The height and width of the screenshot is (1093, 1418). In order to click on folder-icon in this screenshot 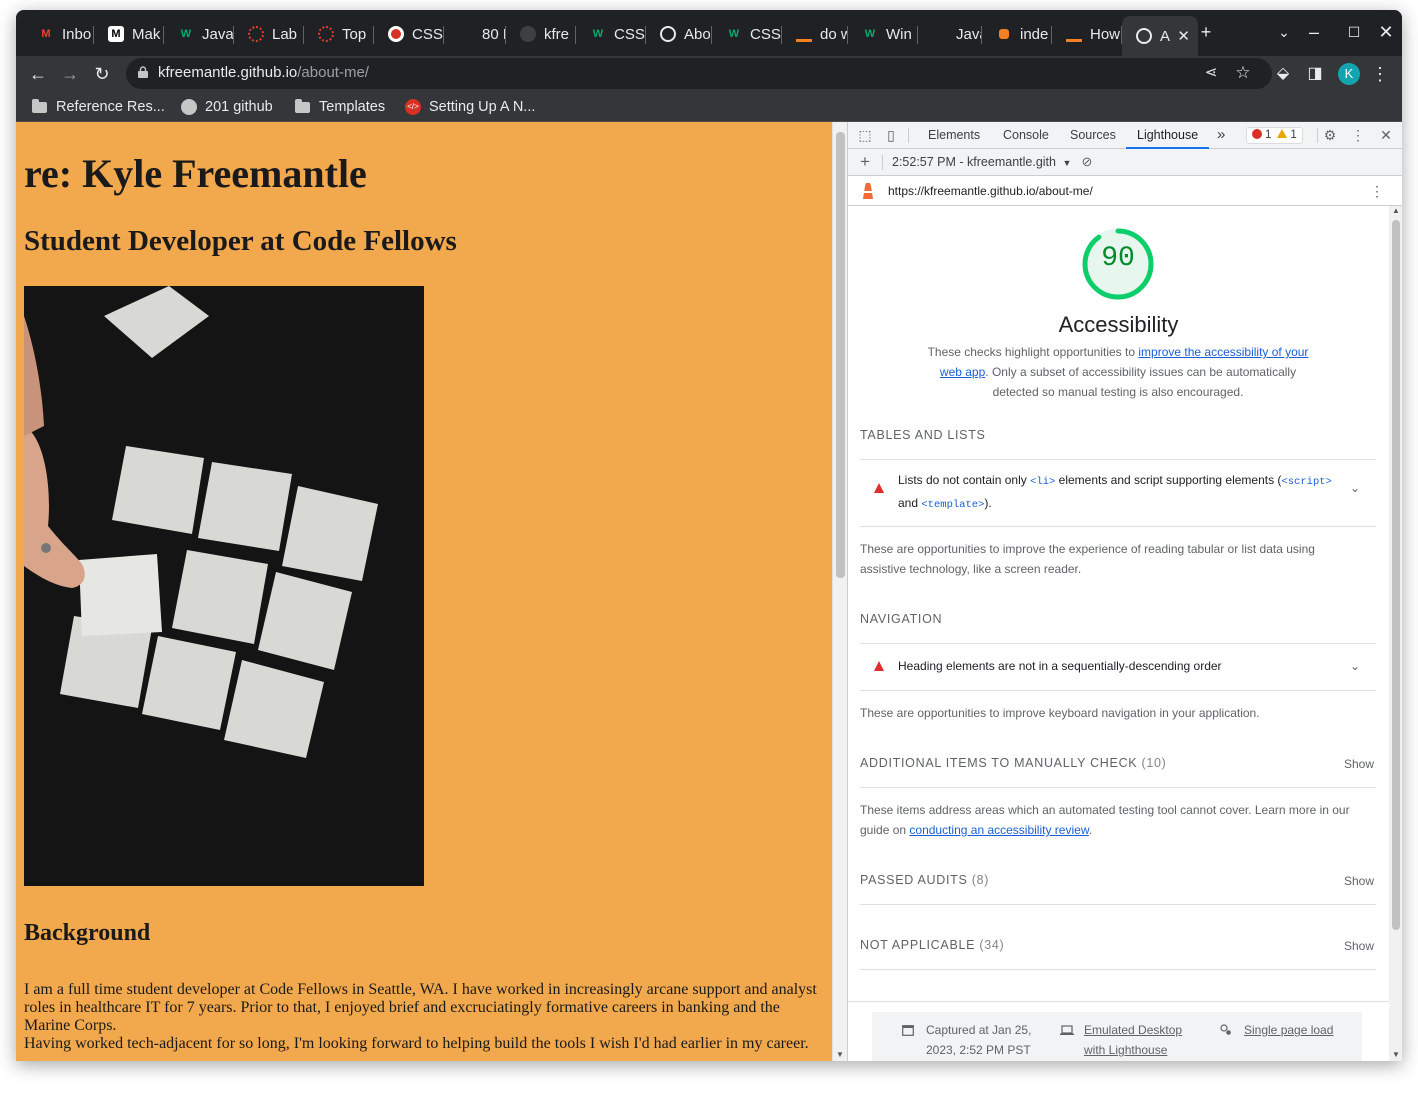, I will do `click(302, 105)`.